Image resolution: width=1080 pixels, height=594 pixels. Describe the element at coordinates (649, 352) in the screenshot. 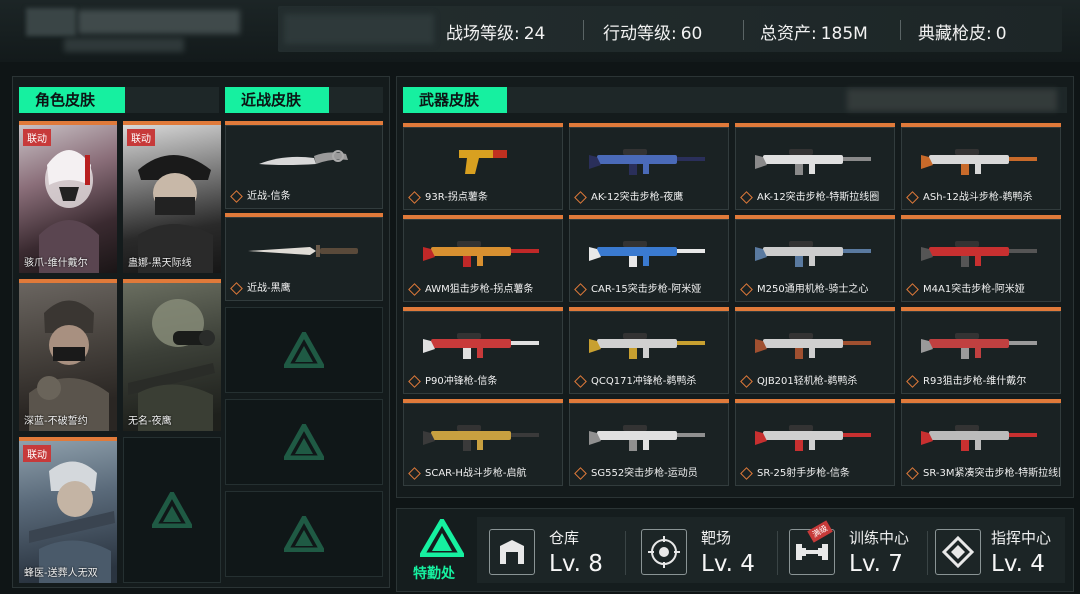

I see `weapon-skin-card: QCQ171冲锋枪-鹈鸭杀` at that location.